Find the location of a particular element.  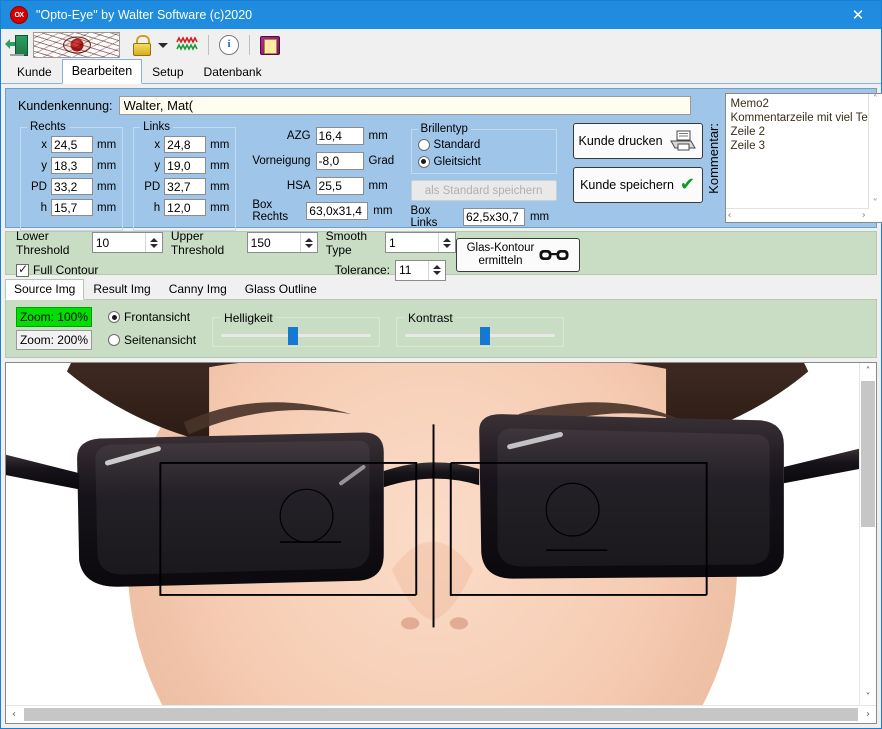

lower-threshold-spin-buttons is located at coordinates (153, 242).